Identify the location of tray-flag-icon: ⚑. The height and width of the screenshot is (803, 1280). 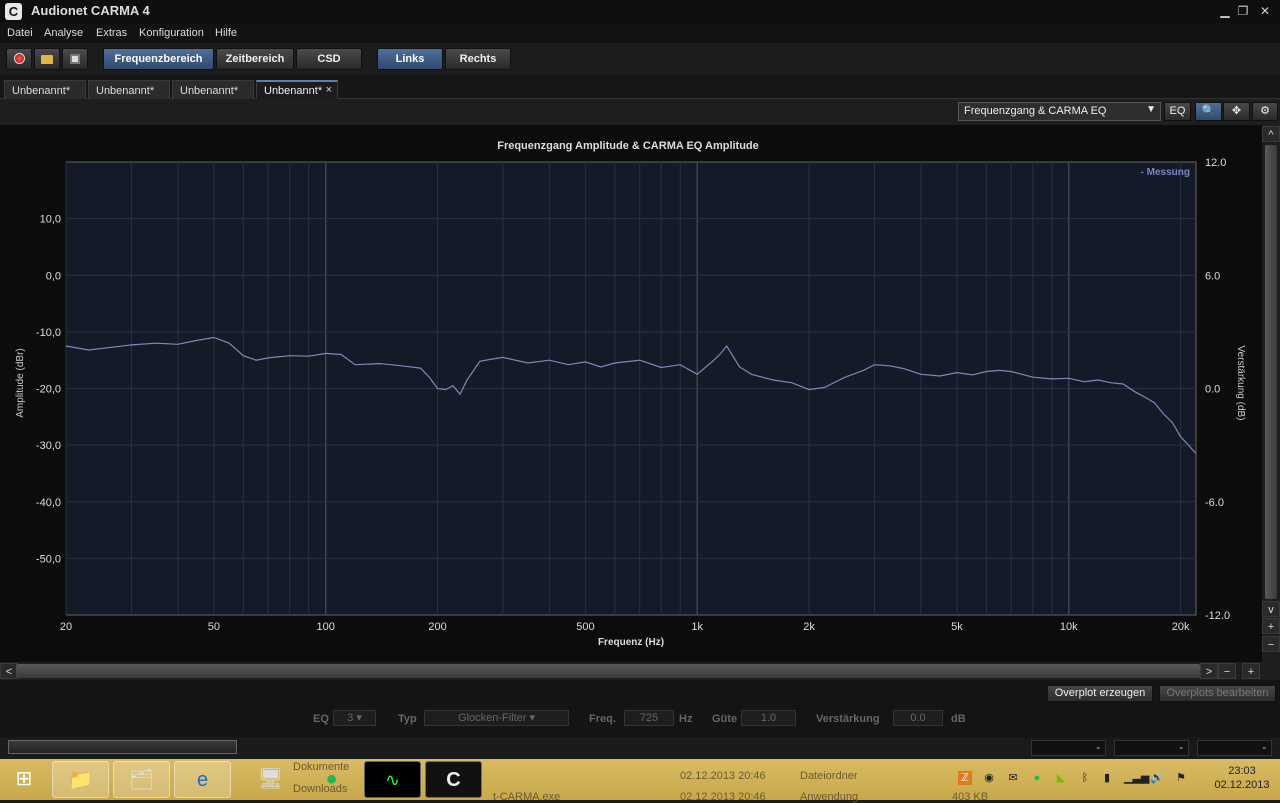
(1181, 778).